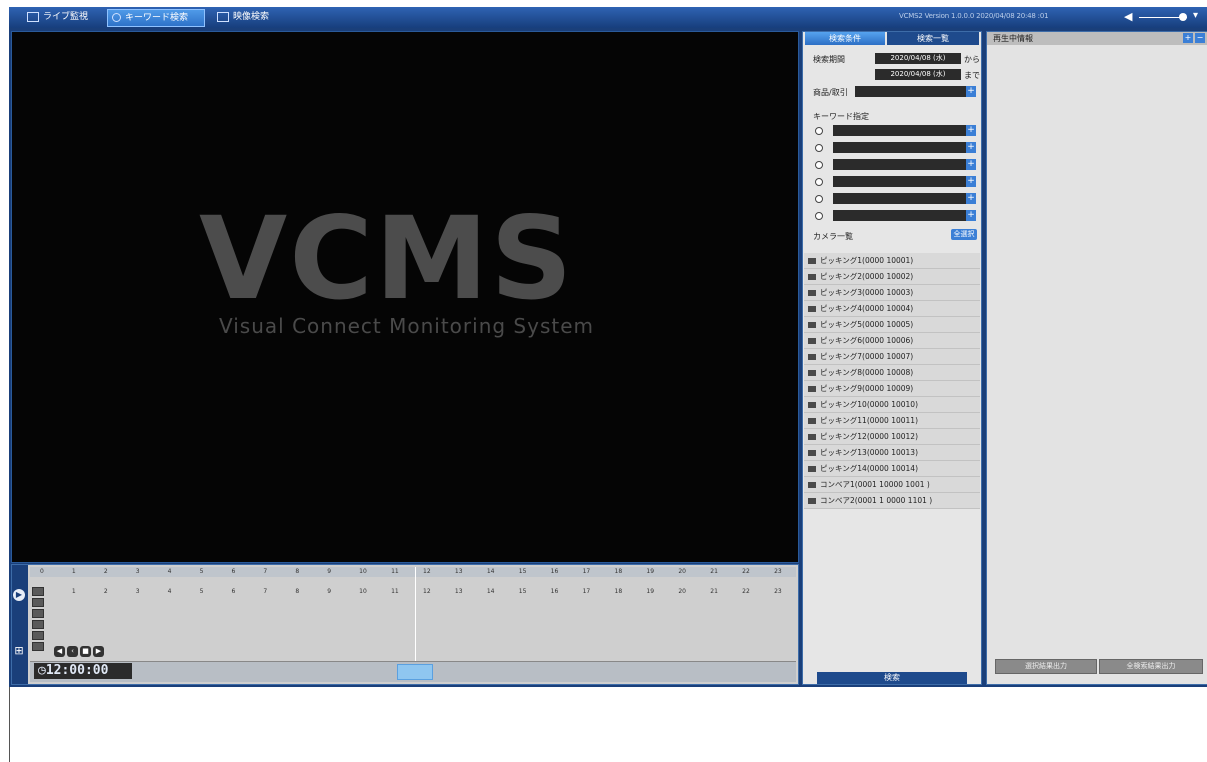 The height and width of the screenshot is (762, 1207). I want to click on timeline-sidebar: ▶ ⊞, so click(20, 624).